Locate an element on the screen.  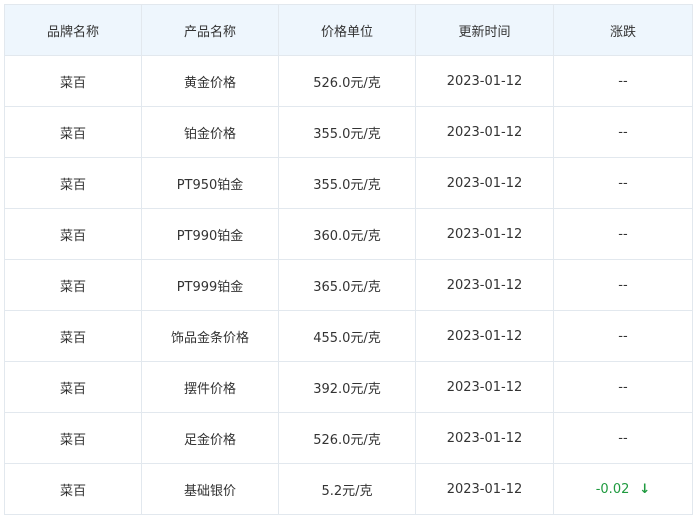
table-row: 菜百 摆件价格 392.0元/克 2023-01-12 -- is located at coordinates (348, 387).